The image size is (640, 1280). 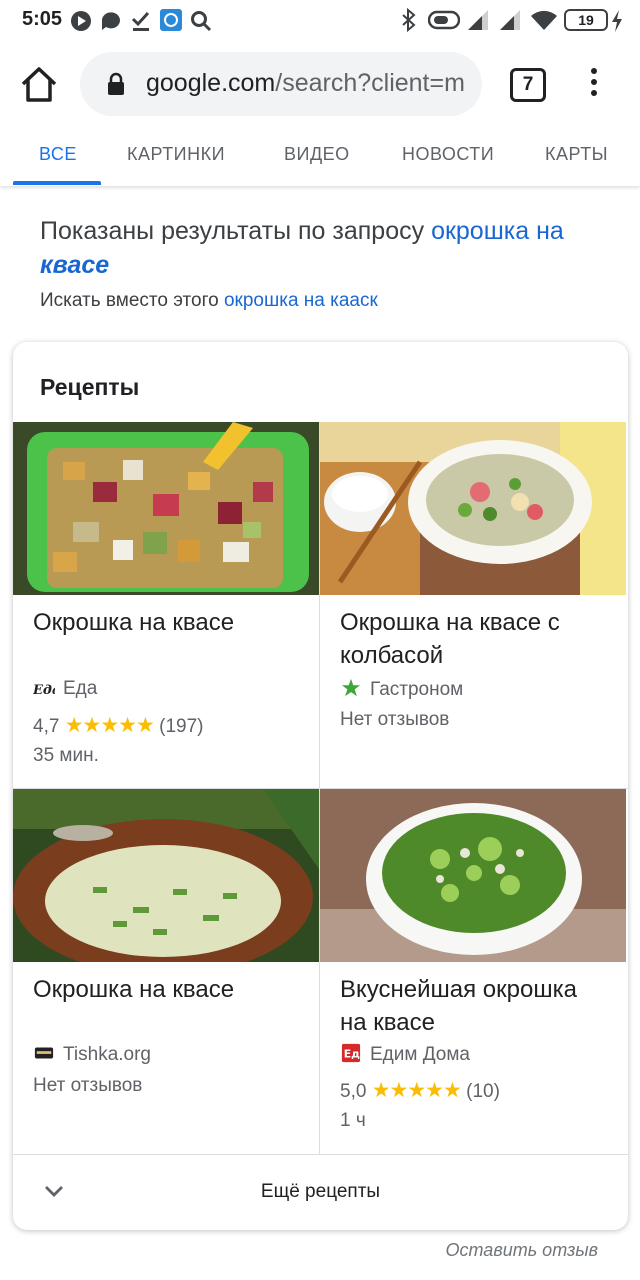 What do you see at coordinates (176, 154) in the screenshot?
I see `tab-images: КАРТИНКИ` at bounding box center [176, 154].